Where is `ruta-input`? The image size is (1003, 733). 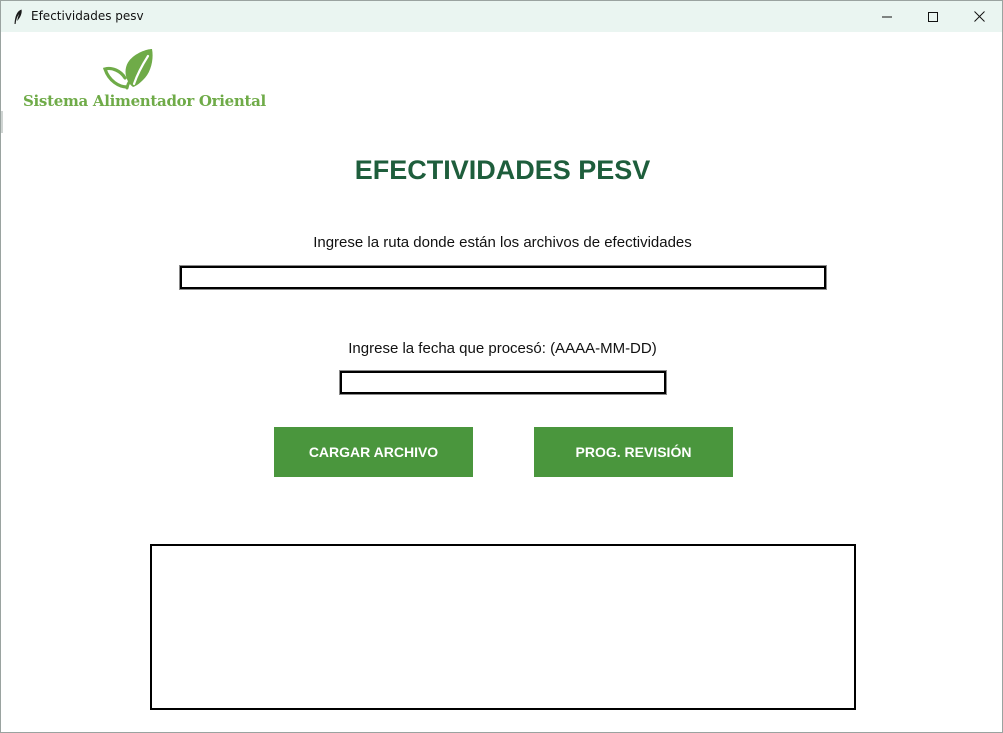 ruta-input is located at coordinates (503, 277).